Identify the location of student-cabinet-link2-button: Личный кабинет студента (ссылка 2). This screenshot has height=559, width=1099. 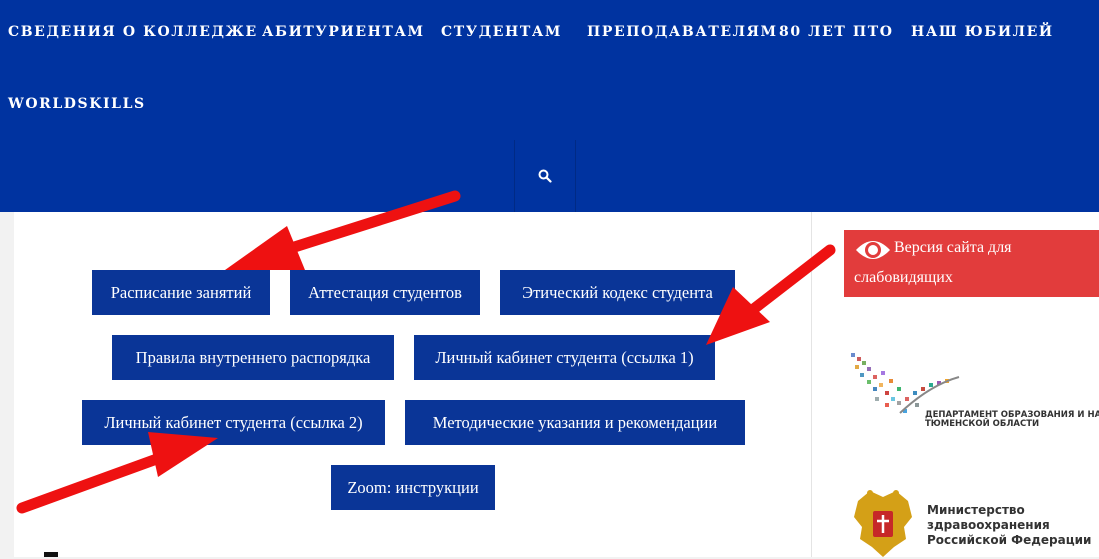
(233, 422).